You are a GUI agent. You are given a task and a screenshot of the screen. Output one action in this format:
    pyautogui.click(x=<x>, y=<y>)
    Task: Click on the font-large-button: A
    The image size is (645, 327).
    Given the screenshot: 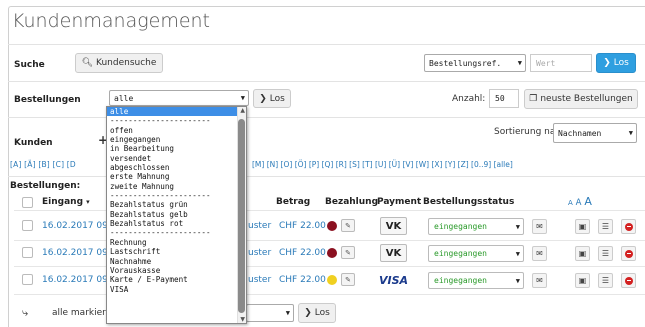 What is the action you would take?
    pyautogui.click(x=588, y=201)
    